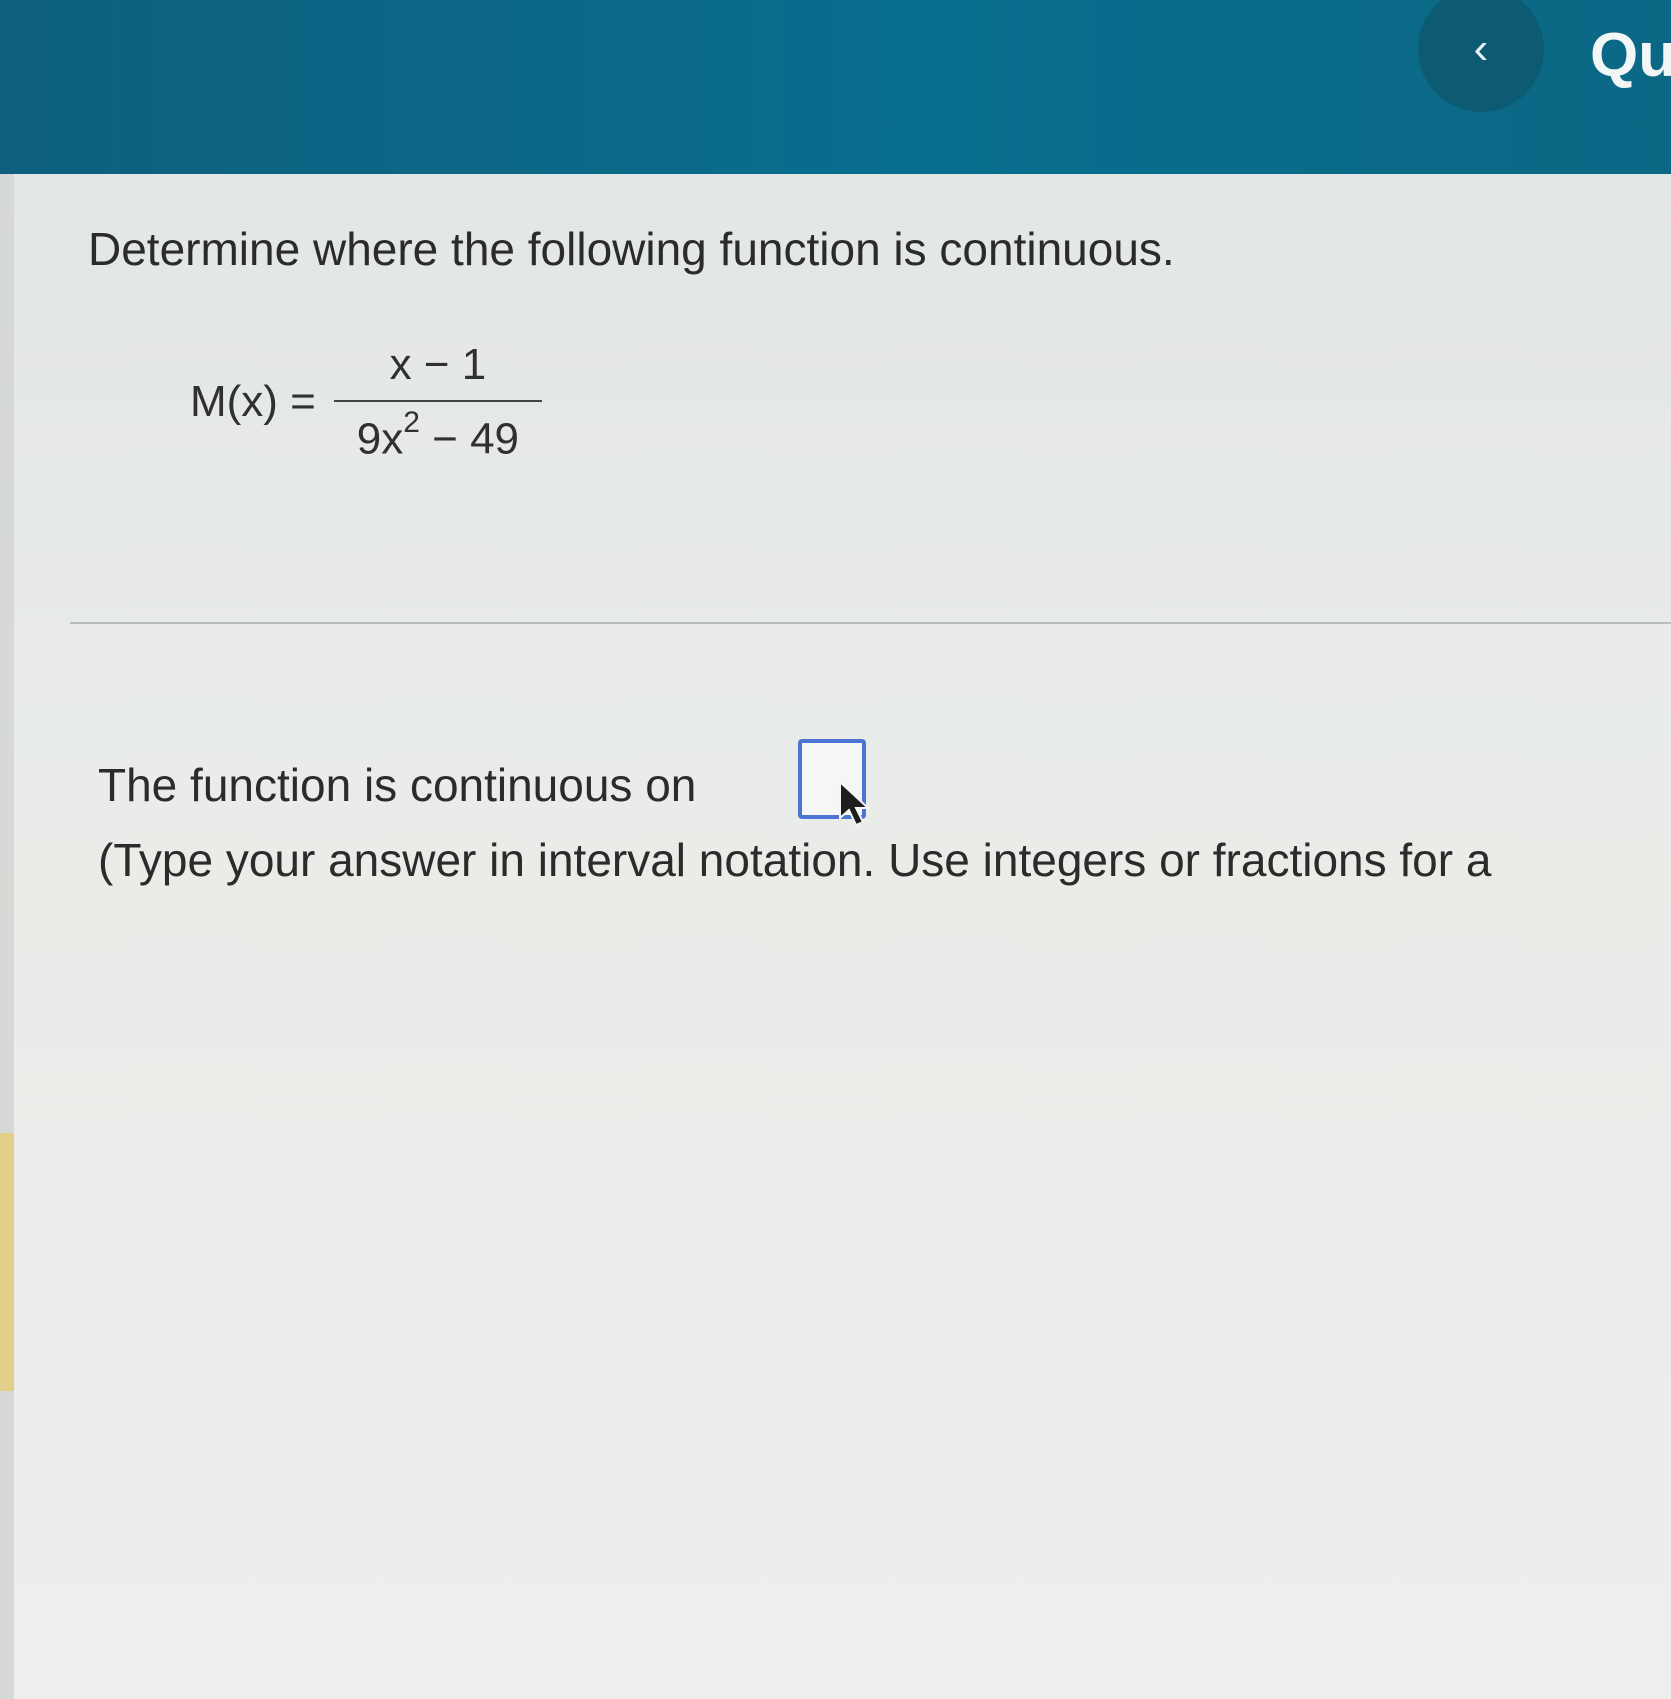 The image size is (1671, 1699). What do you see at coordinates (469, 439) in the screenshot?
I see `denominator-rest: − 49` at bounding box center [469, 439].